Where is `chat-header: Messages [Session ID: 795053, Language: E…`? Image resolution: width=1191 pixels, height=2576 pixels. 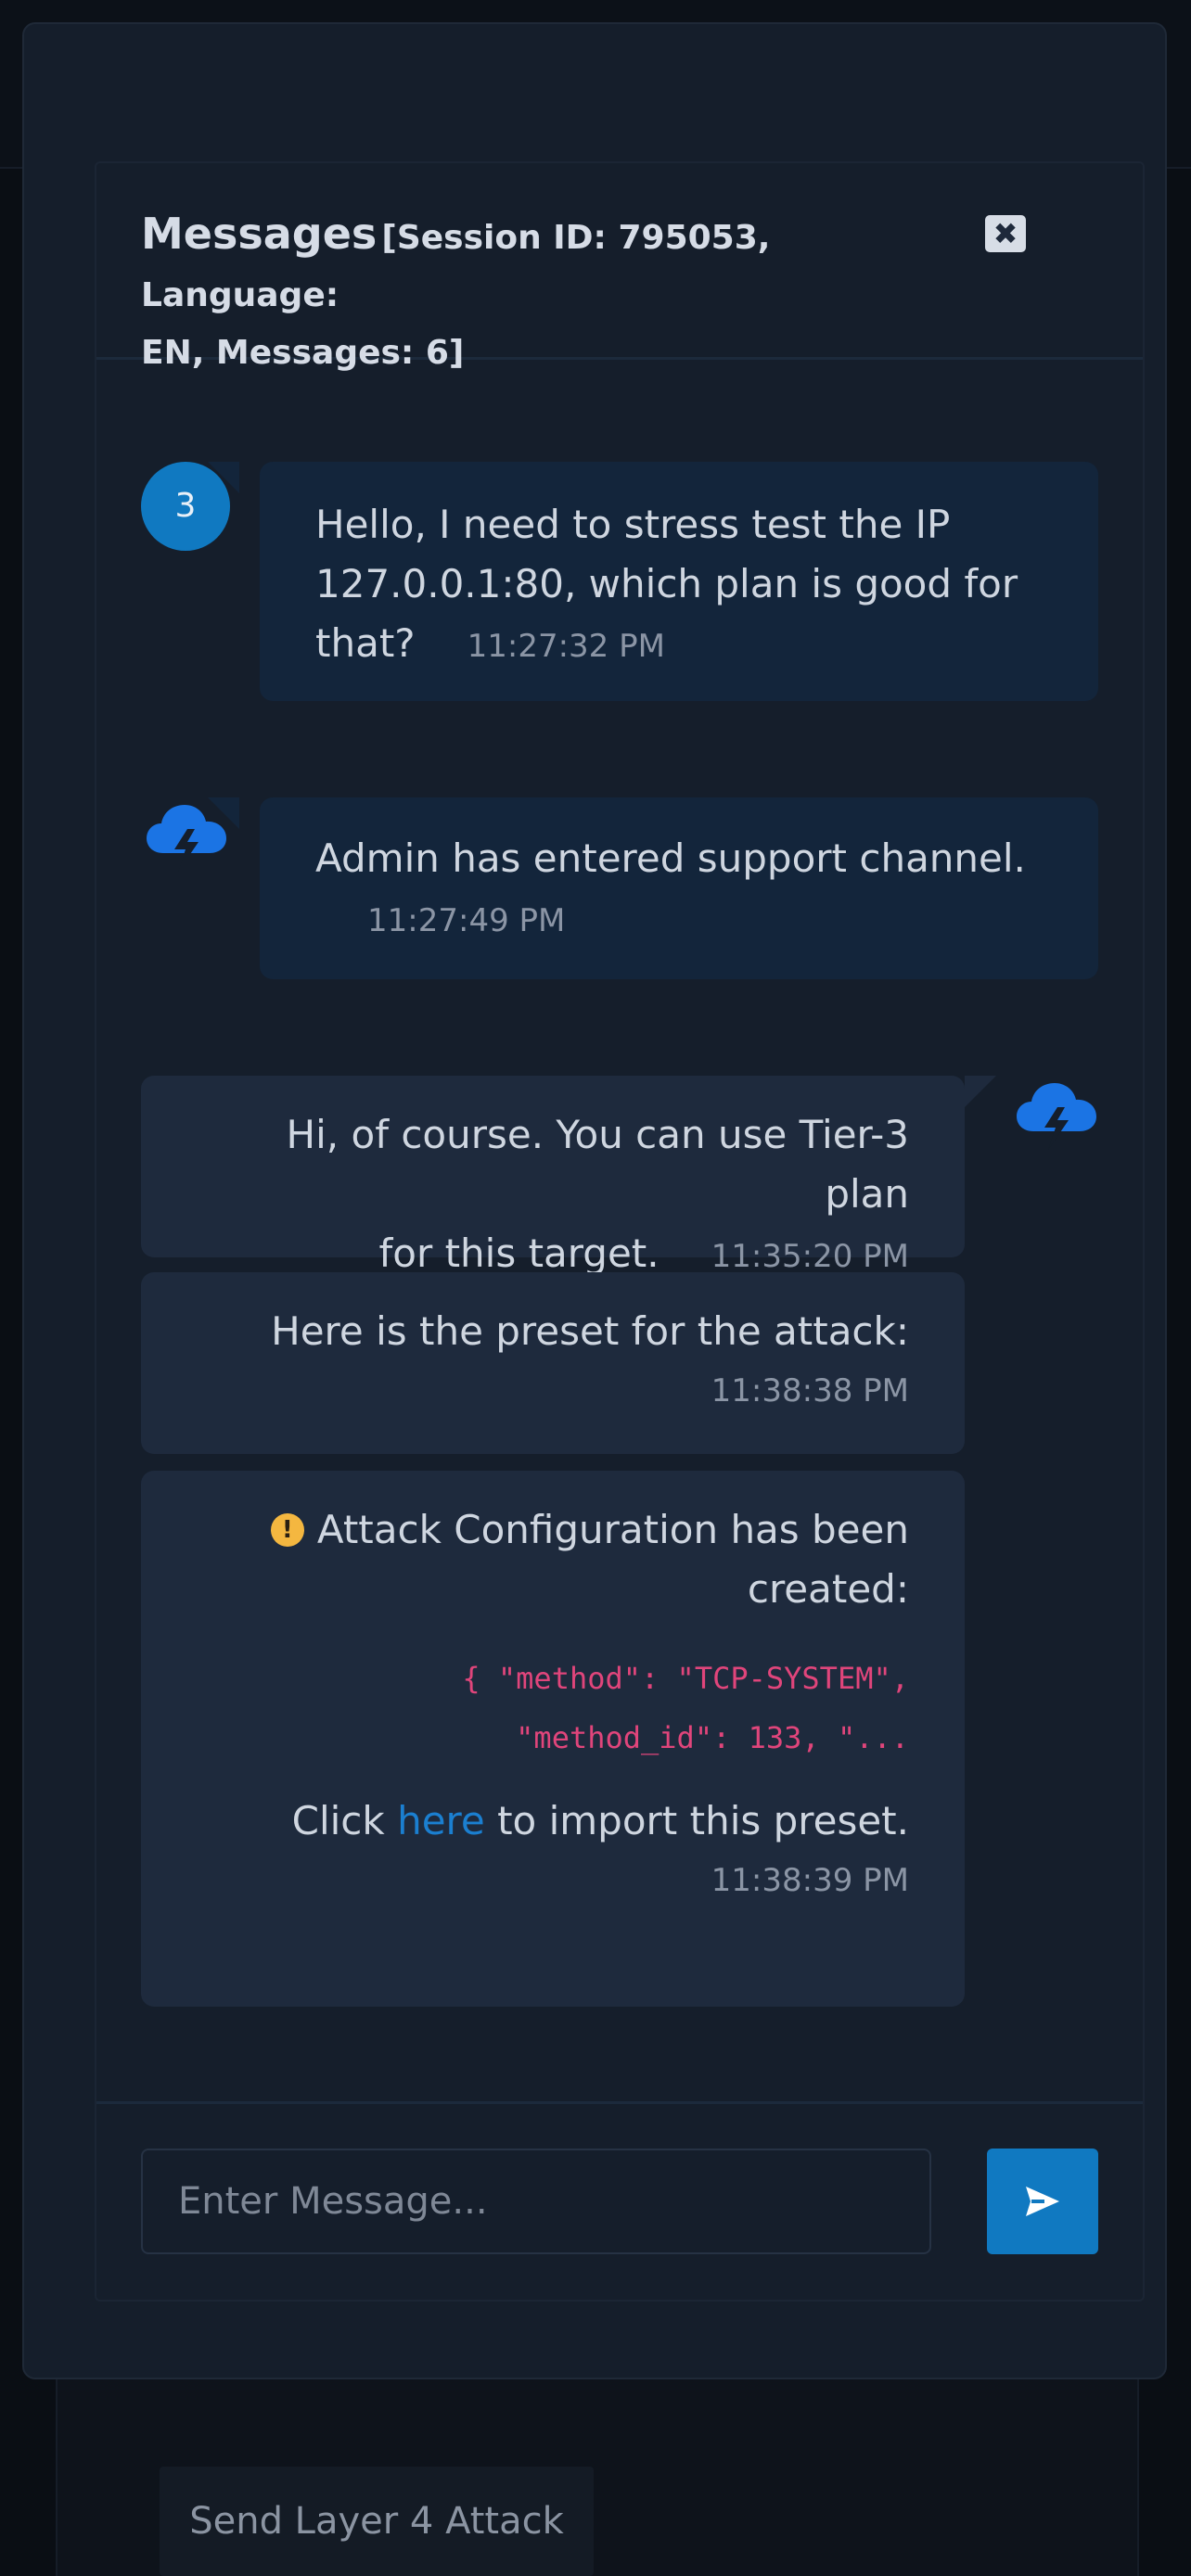 chat-header: Messages [Session ID: 795053, Language: E… is located at coordinates (619, 267).